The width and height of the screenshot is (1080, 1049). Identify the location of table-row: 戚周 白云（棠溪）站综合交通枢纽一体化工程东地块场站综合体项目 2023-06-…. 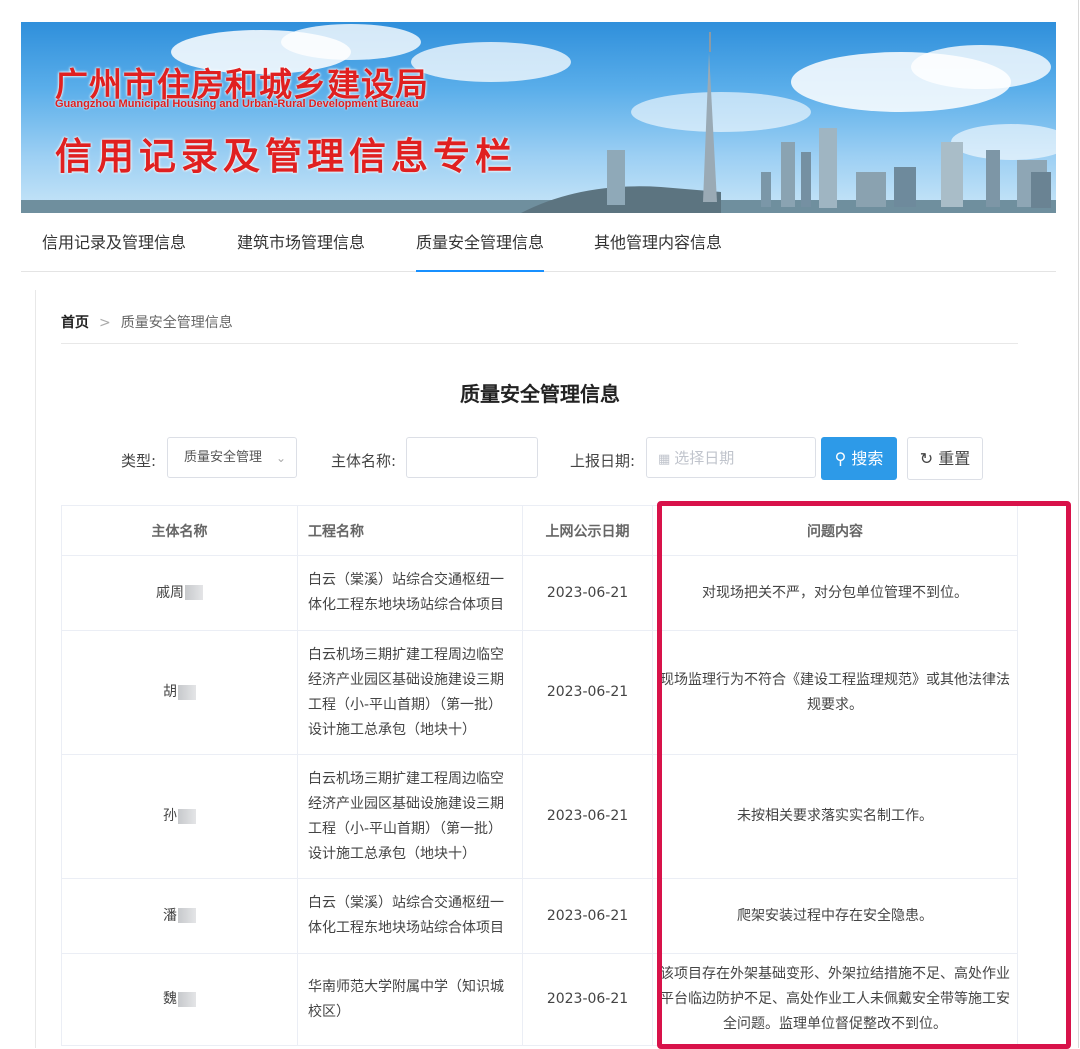
(539, 593).